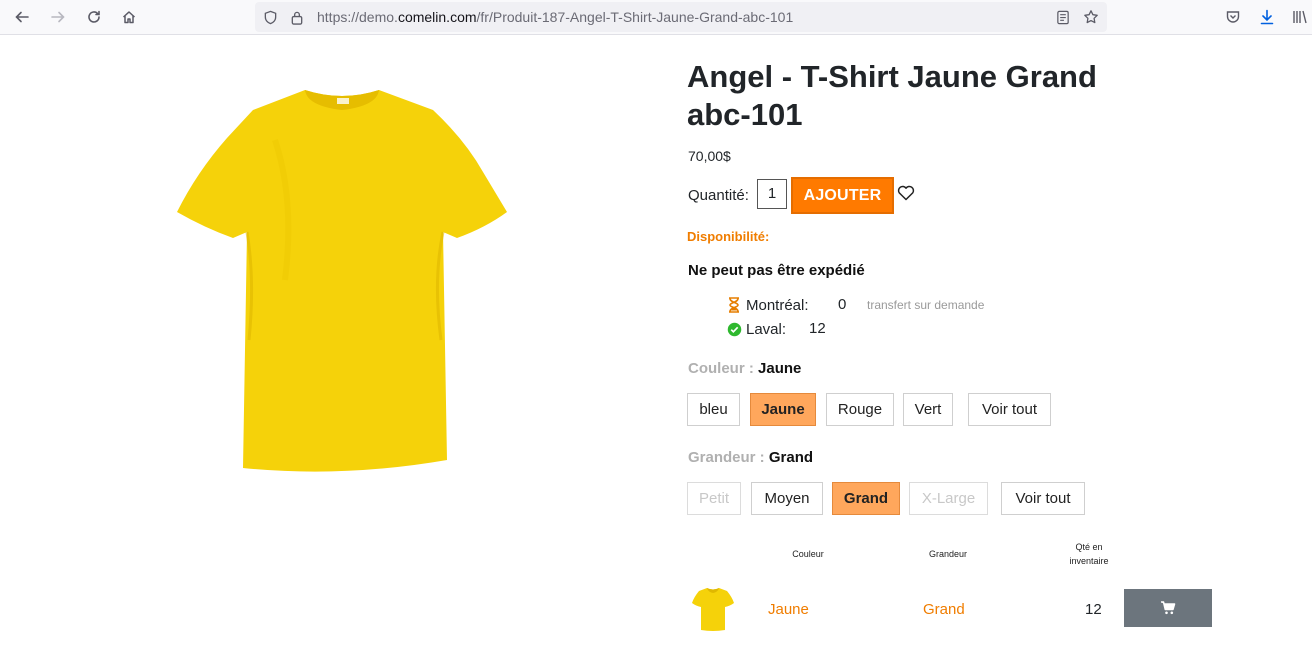  I want to click on color-option-rouge: Rouge, so click(860, 409).